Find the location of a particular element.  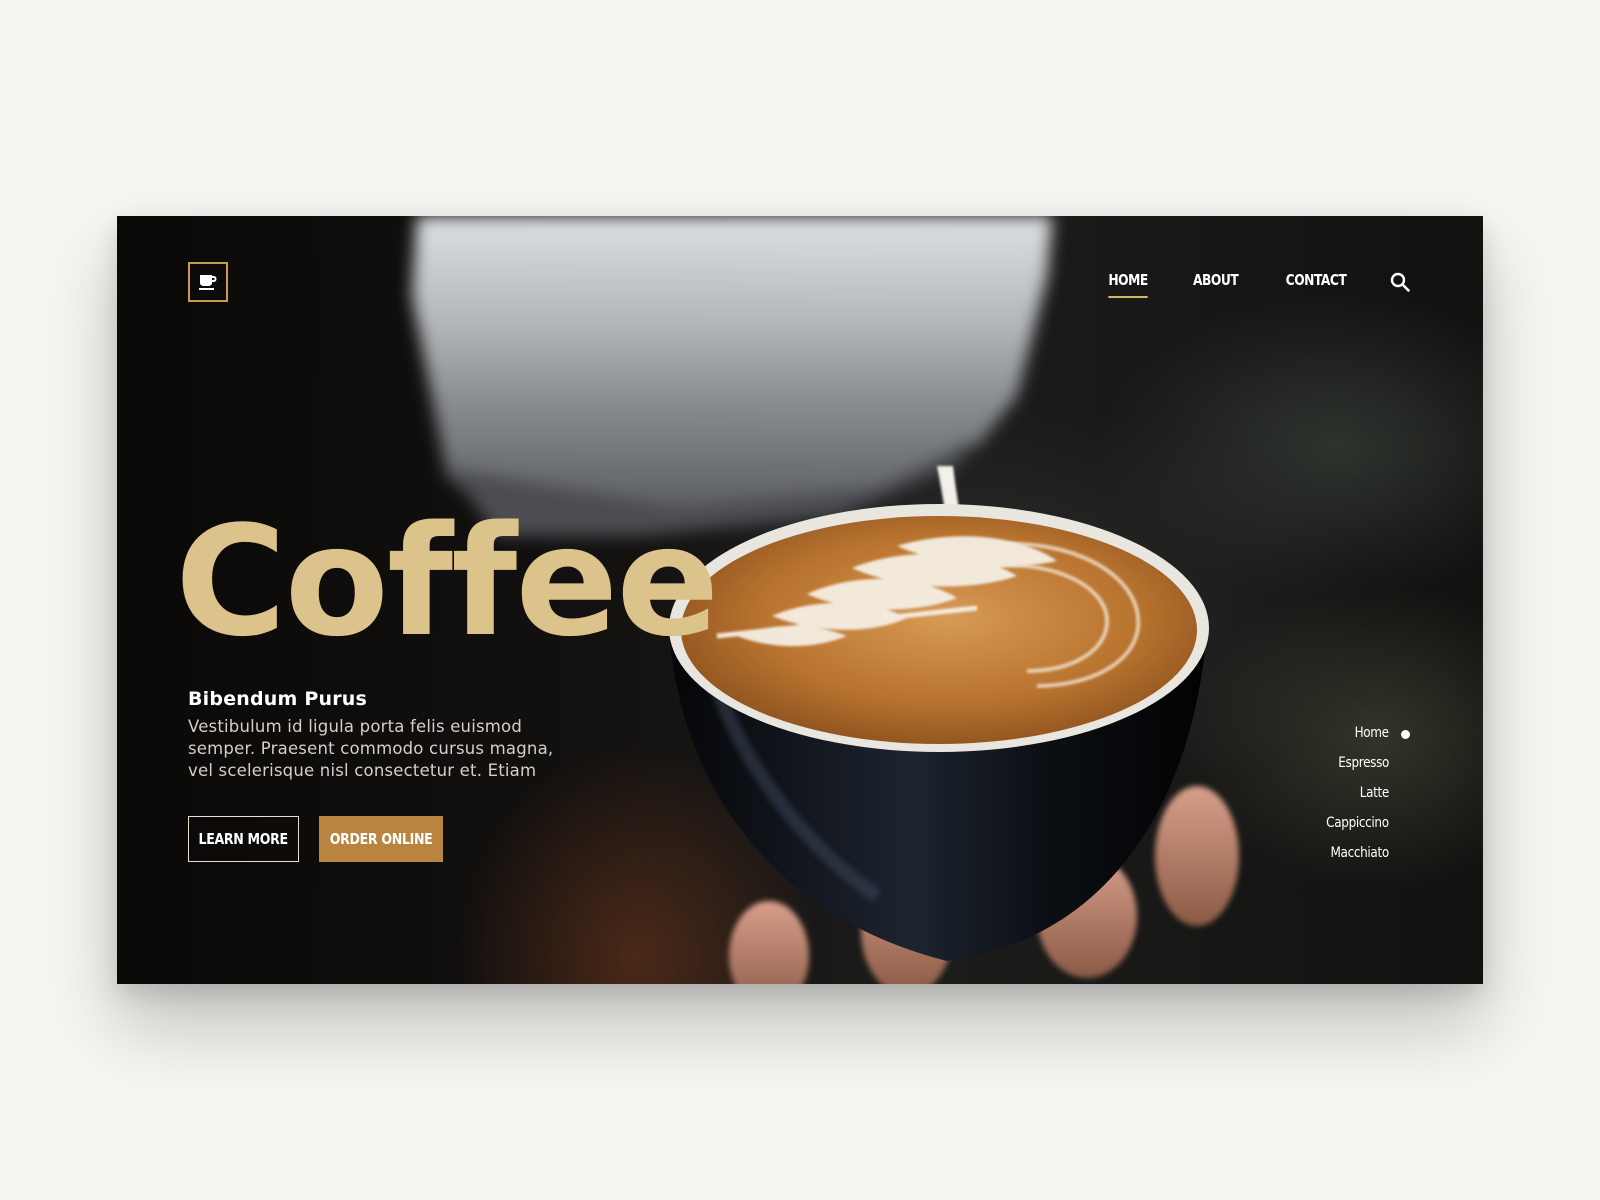

hero-subtitle: Bibendum Purus is located at coordinates (278, 699).